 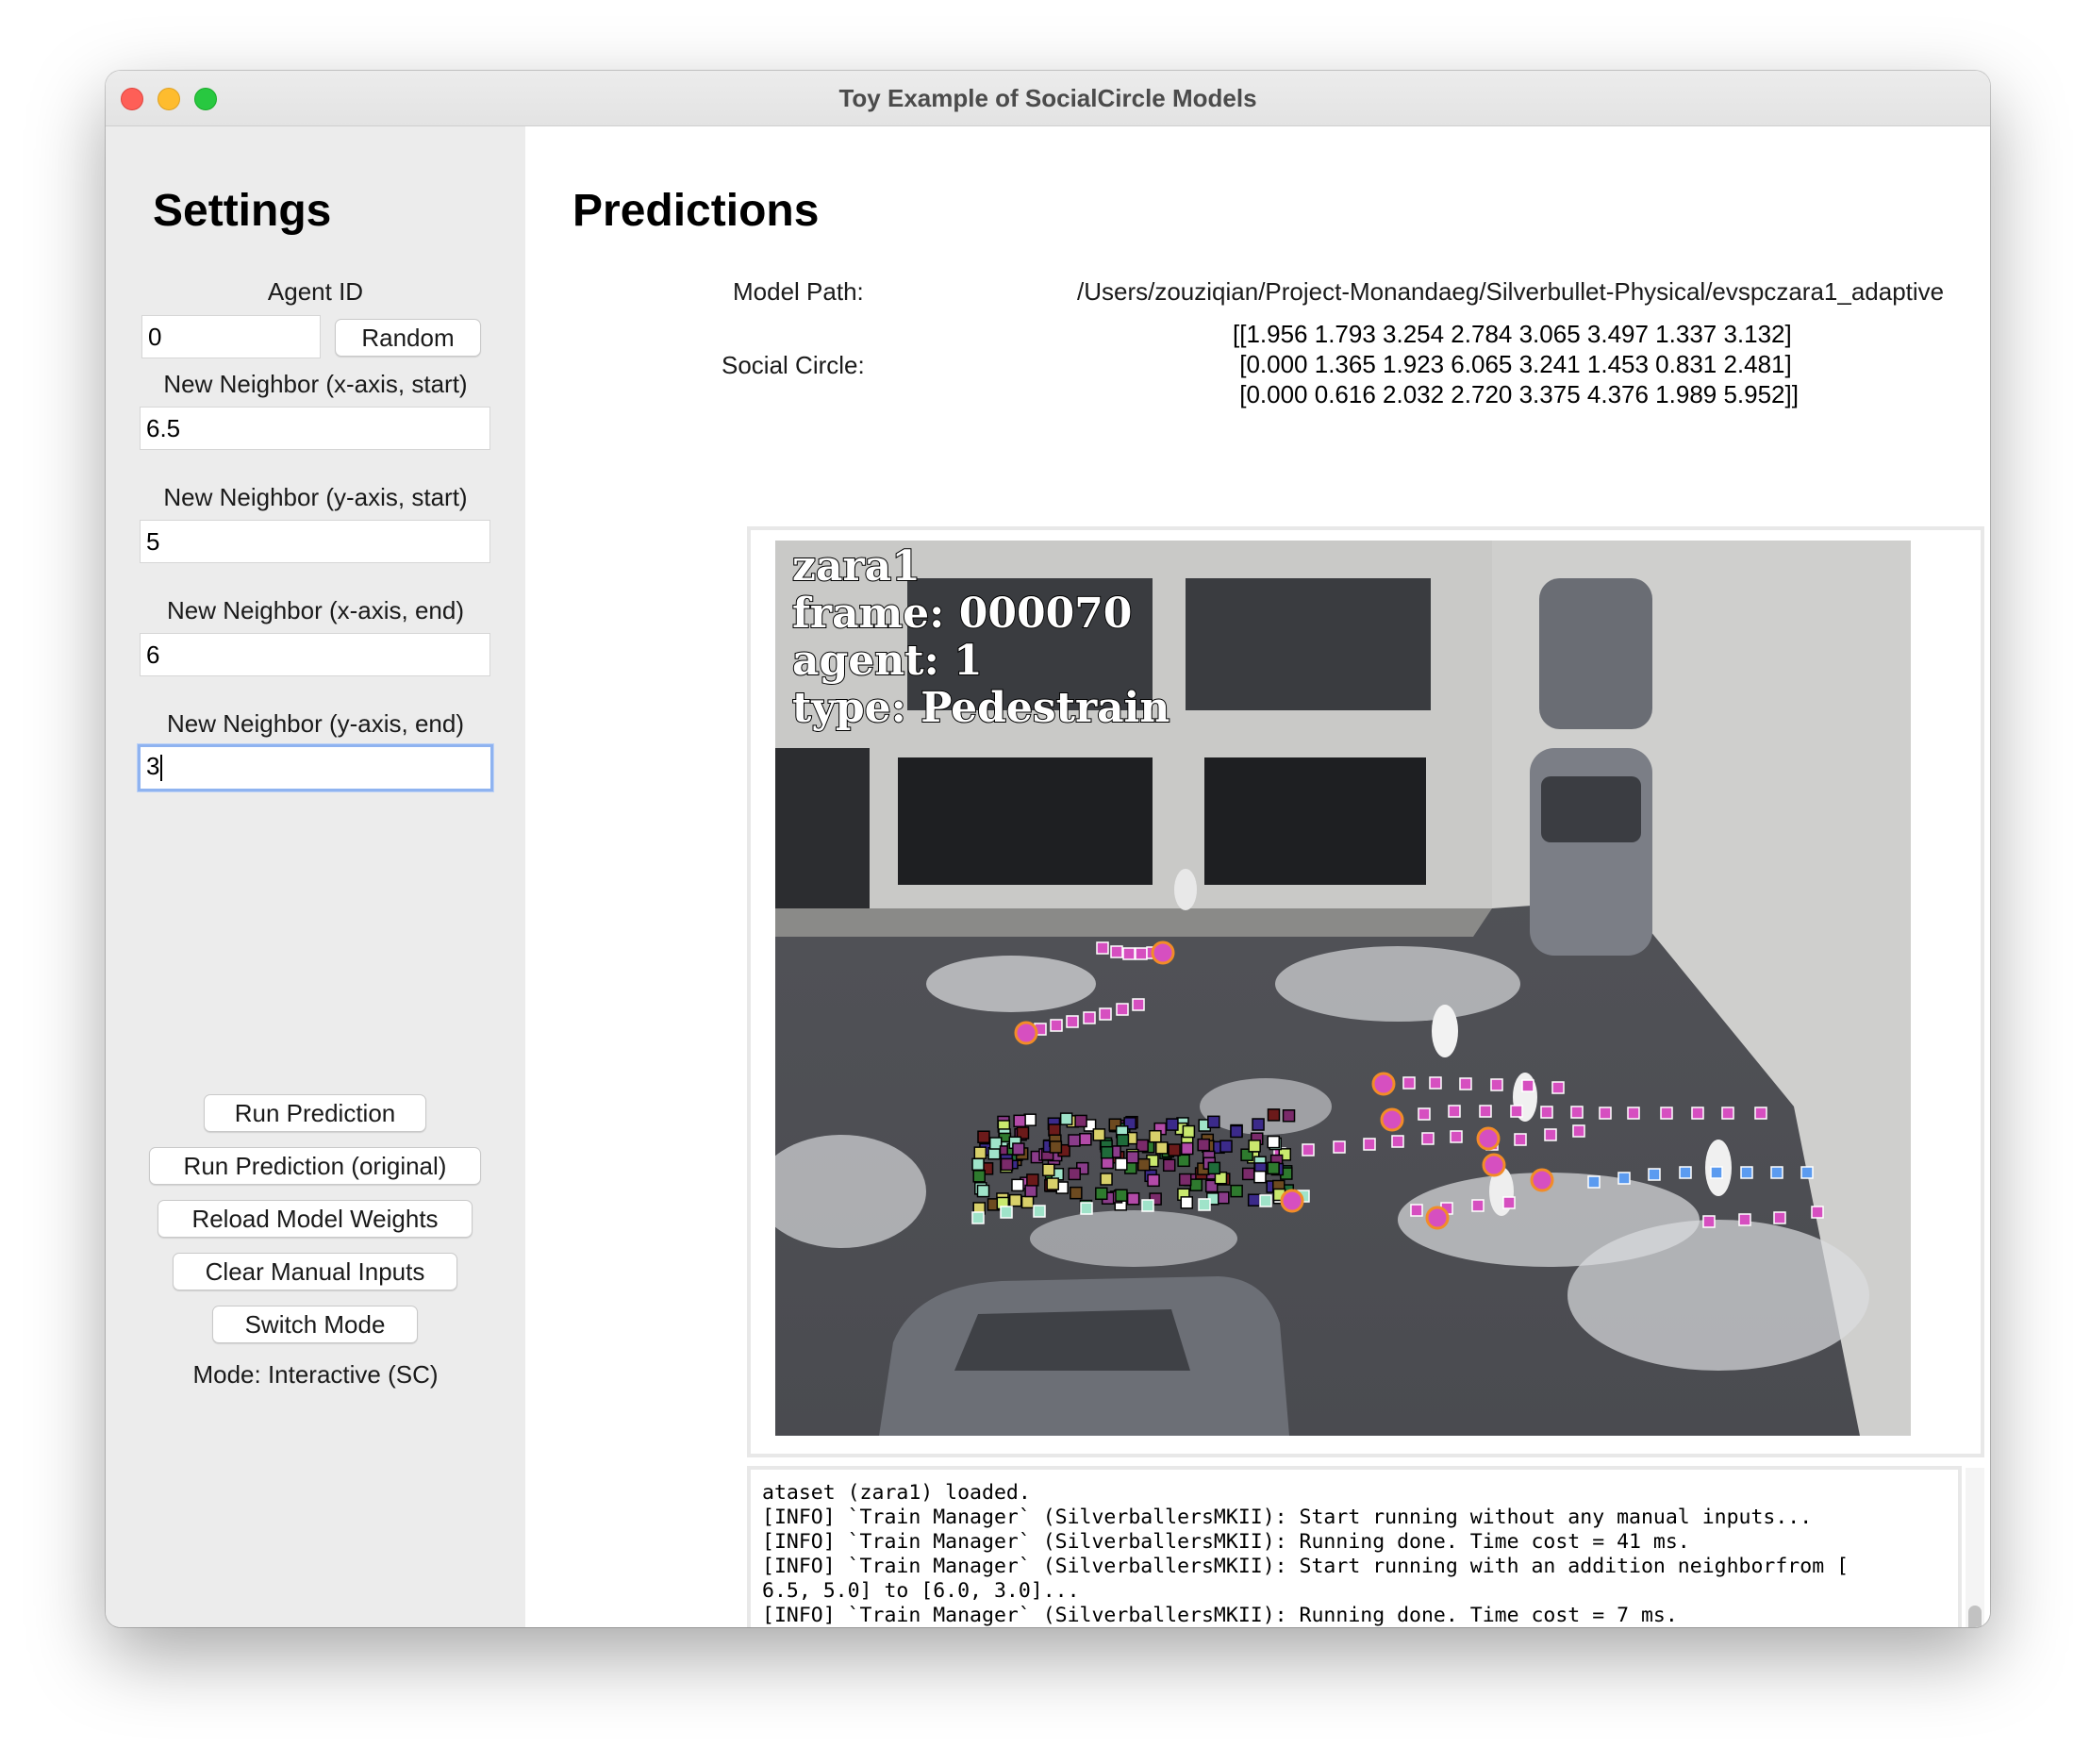 What do you see at coordinates (1185, 890) in the screenshot?
I see `pedestrian` at bounding box center [1185, 890].